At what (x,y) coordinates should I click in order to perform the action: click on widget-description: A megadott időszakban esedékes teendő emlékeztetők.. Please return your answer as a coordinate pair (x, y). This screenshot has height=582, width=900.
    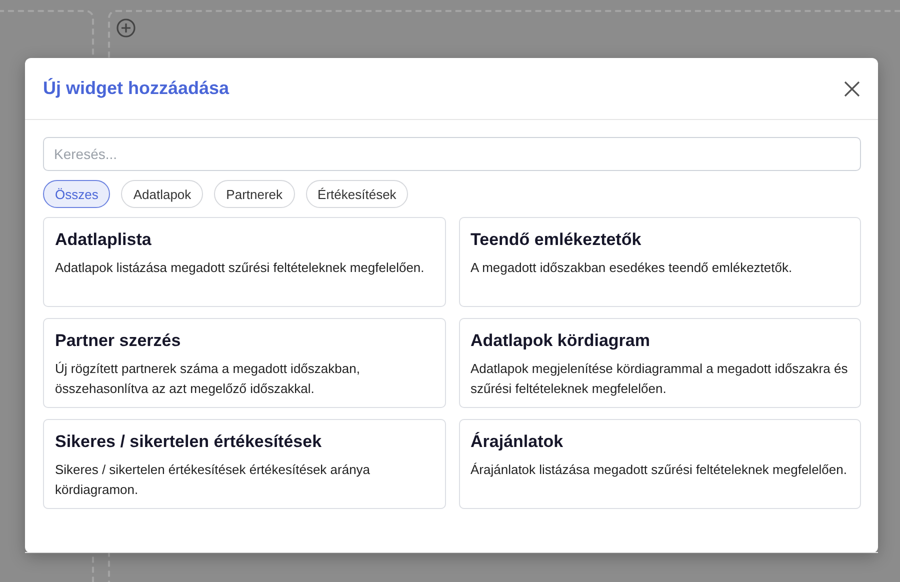
    Looking at the image, I should click on (632, 268).